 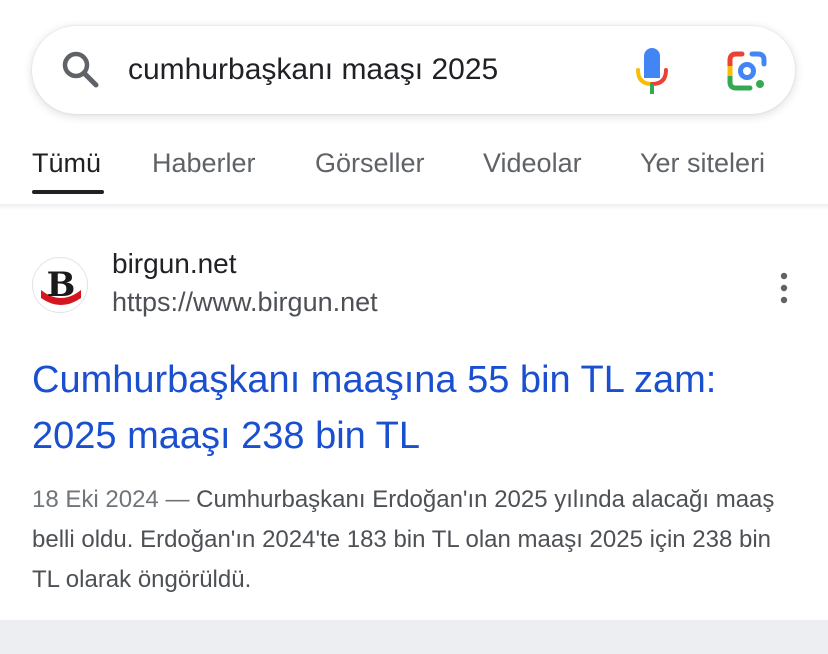 What do you see at coordinates (702, 163) in the screenshot?
I see `tab-sites: Yer siteleri` at bounding box center [702, 163].